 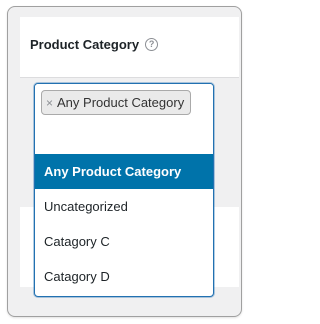 I want to click on question-circle-icon: ?, so click(x=152, y=44).